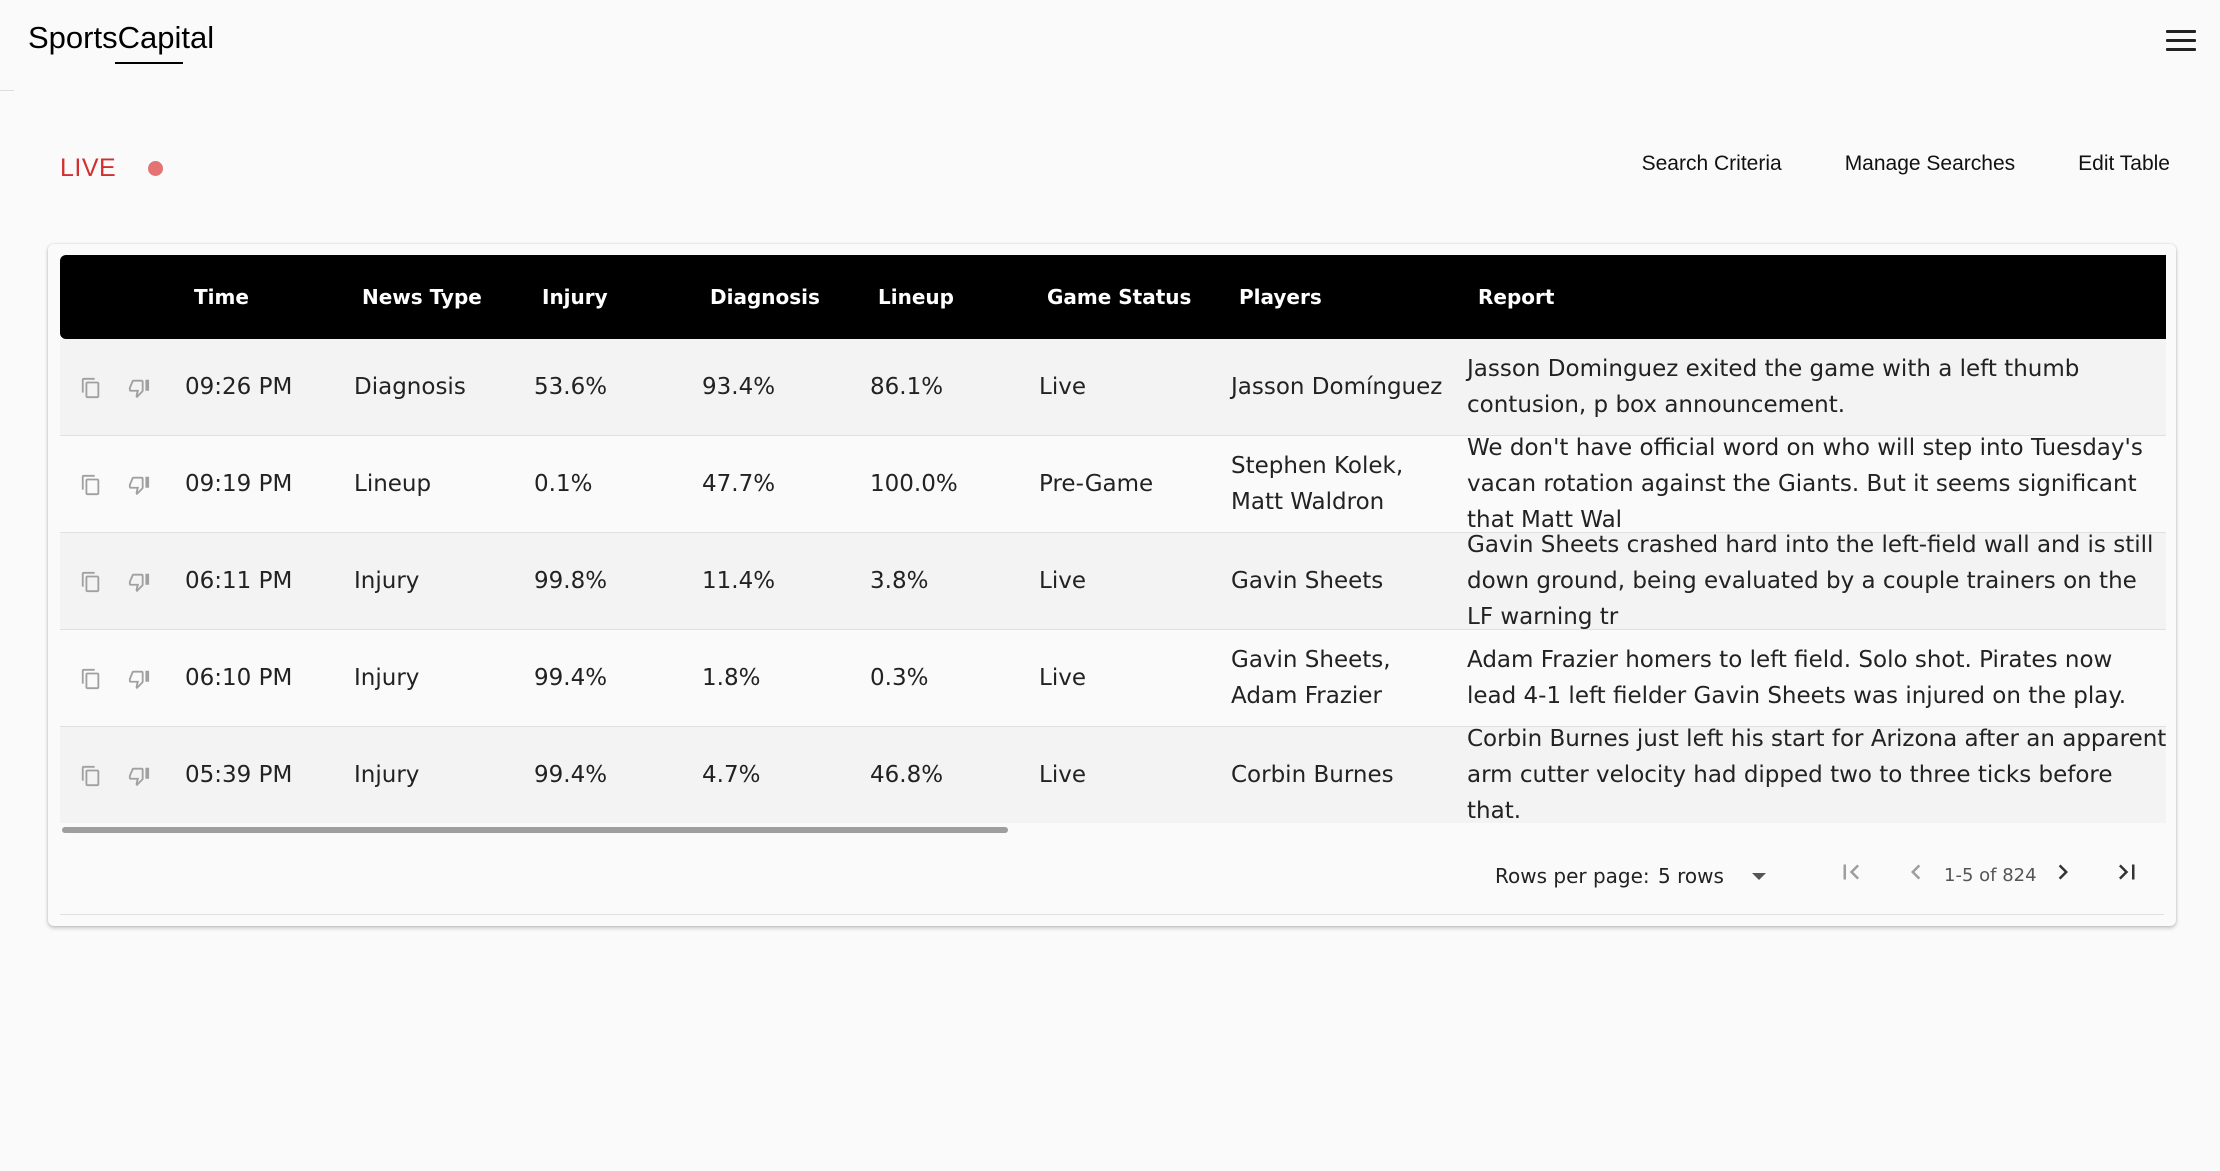  What do you see at coordinates (1691, 876) in the screenshot?
I see `rows-per-page-value: 5 rows` at bounding box center [1691, 876].